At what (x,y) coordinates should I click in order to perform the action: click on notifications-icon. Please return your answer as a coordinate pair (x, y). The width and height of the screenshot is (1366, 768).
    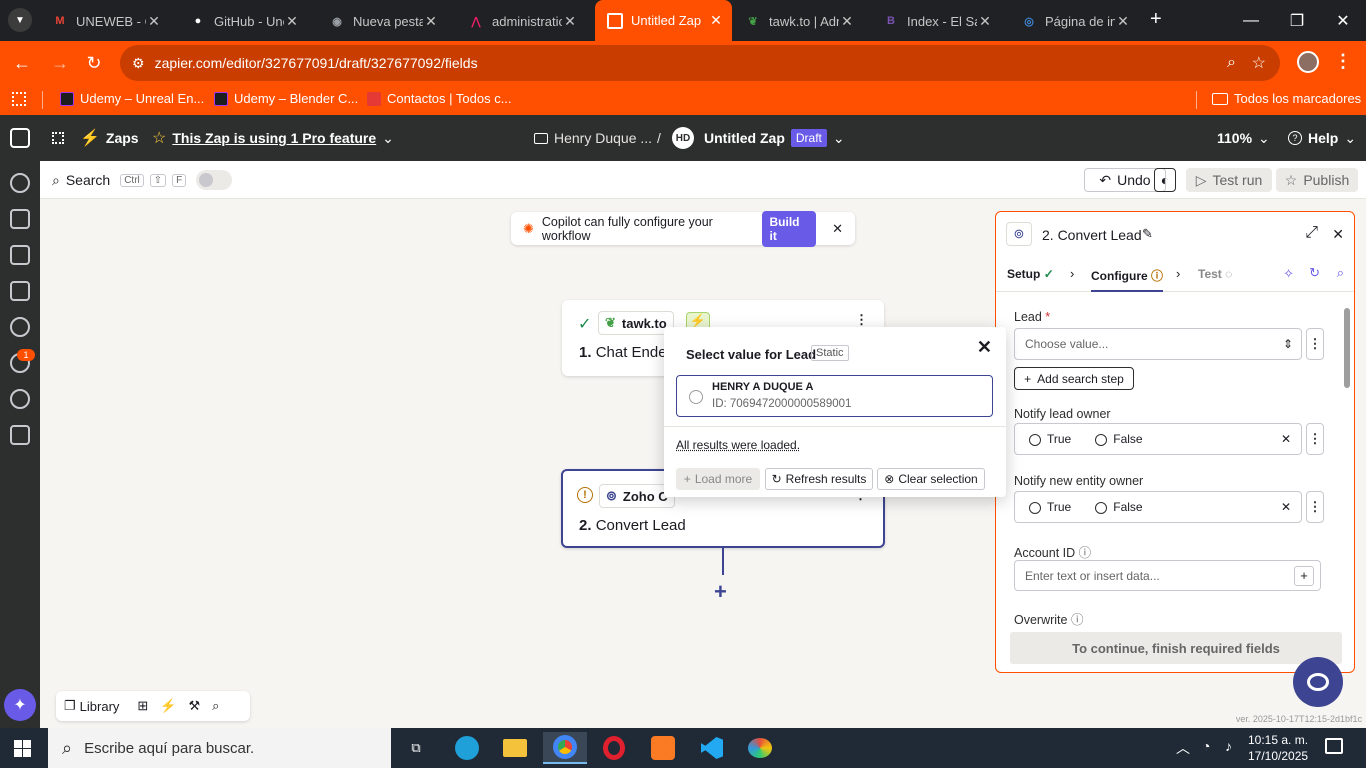
    Looking at the image, I should click on (1334, 746).